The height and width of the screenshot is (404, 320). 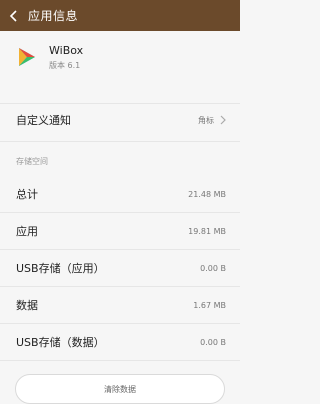 What do you see at coordinates (206, 120) in the screenshot?
I see `custom-notification-value: 角标` at bounding box center [206, 120].